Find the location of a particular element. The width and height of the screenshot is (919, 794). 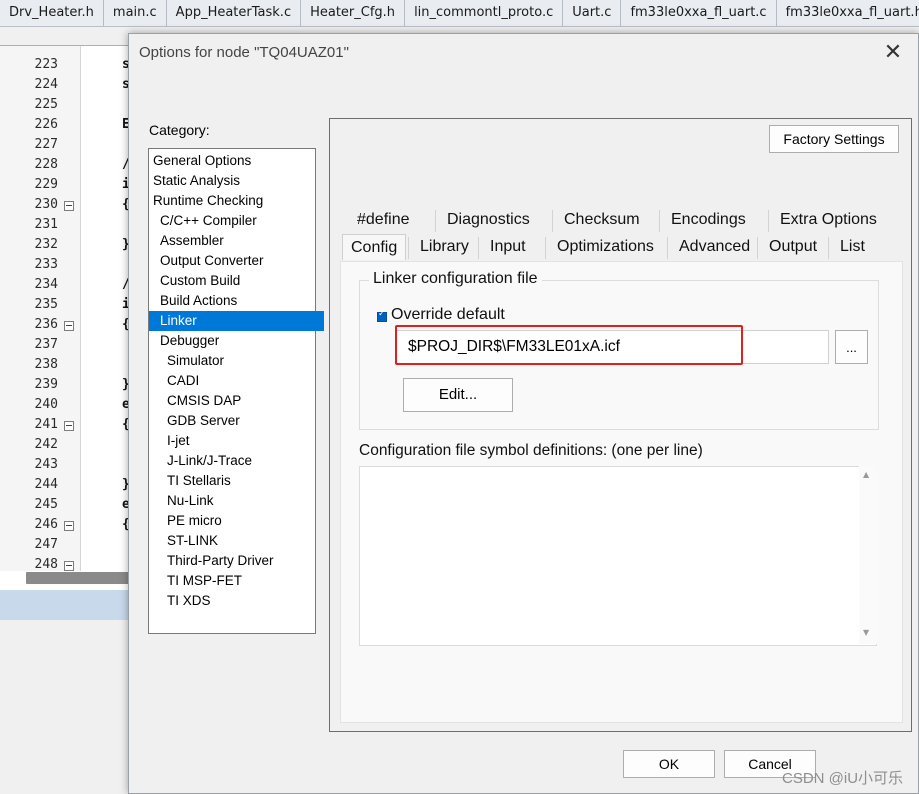

category-item: Output Converter is located at coordinates (236, 261).